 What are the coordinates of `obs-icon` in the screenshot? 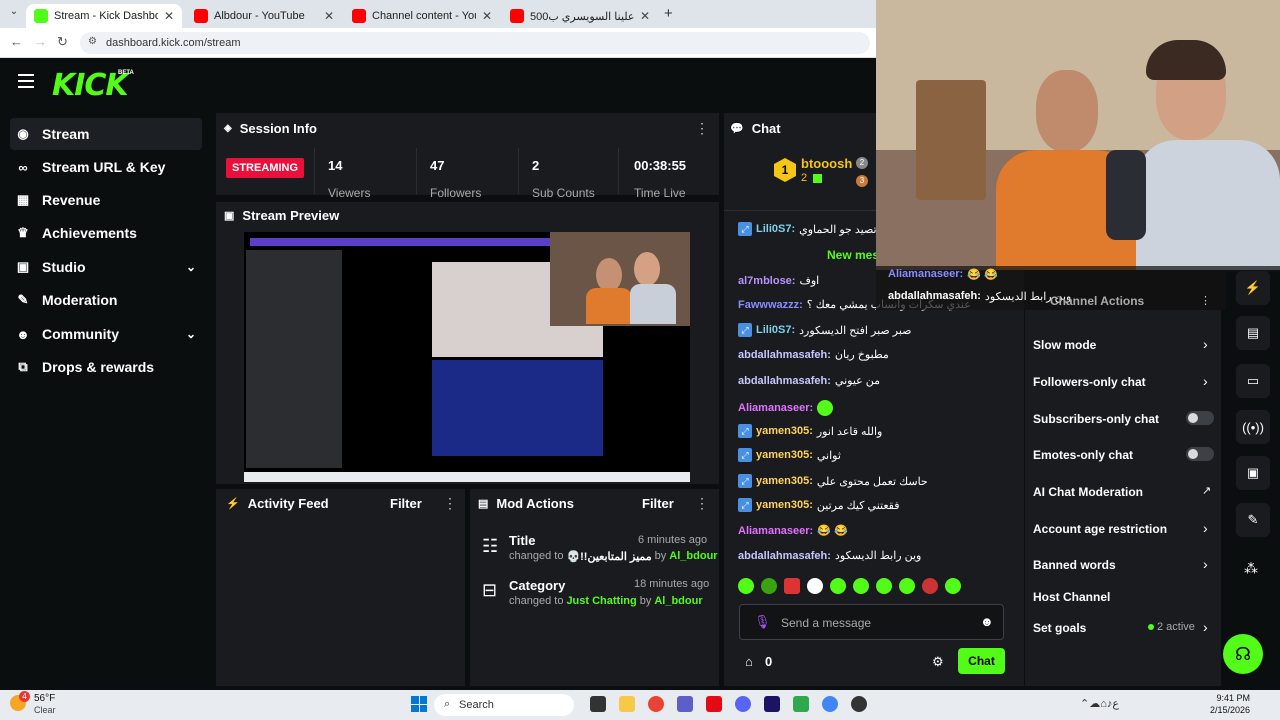 It's located at (859, 704).